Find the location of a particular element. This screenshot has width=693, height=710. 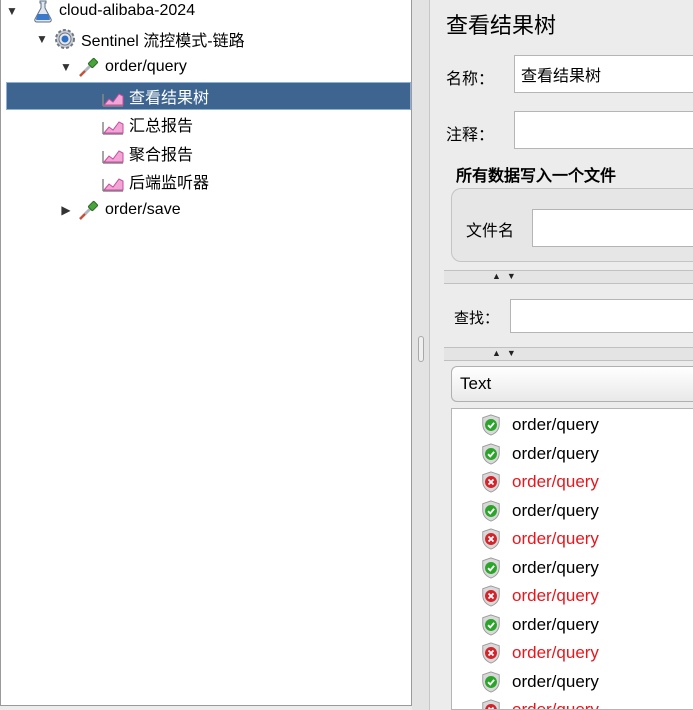

tree-item-thread-group: ▼ Sentinel 流控模式-链路 is located at coordinates (206, 39).